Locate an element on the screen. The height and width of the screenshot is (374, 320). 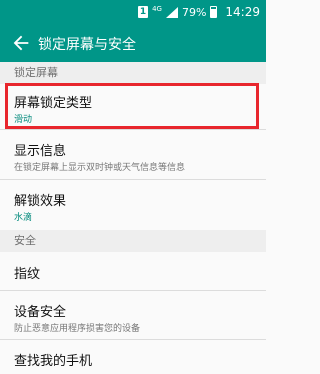
clock: 14:29 is located at coordinates (242, 12).